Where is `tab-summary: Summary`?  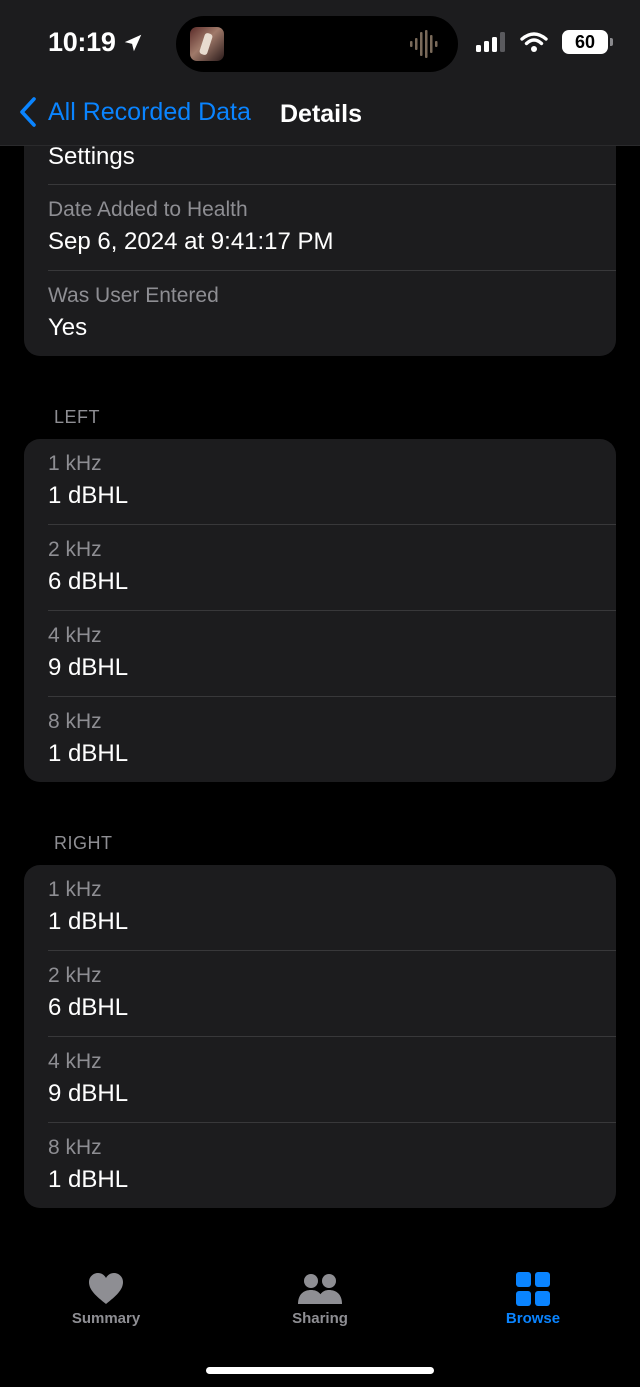 tab-summary: Summary is located at coordinates (106, 1299).